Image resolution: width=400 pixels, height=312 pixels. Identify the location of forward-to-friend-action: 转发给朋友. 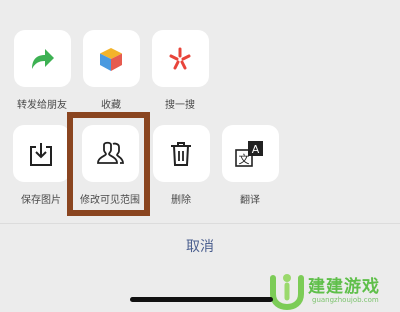
(42, 70).